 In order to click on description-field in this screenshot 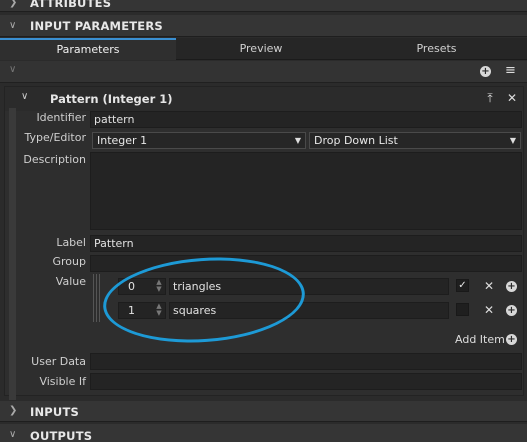, I will do `click(306, 191)`.